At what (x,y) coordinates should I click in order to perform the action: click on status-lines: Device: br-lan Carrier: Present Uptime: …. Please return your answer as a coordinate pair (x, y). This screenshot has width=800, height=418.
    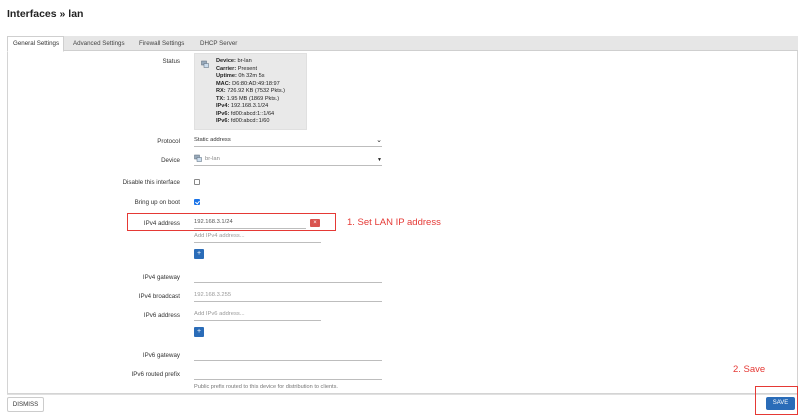
    Looking at the image, I should click on (251, 91).